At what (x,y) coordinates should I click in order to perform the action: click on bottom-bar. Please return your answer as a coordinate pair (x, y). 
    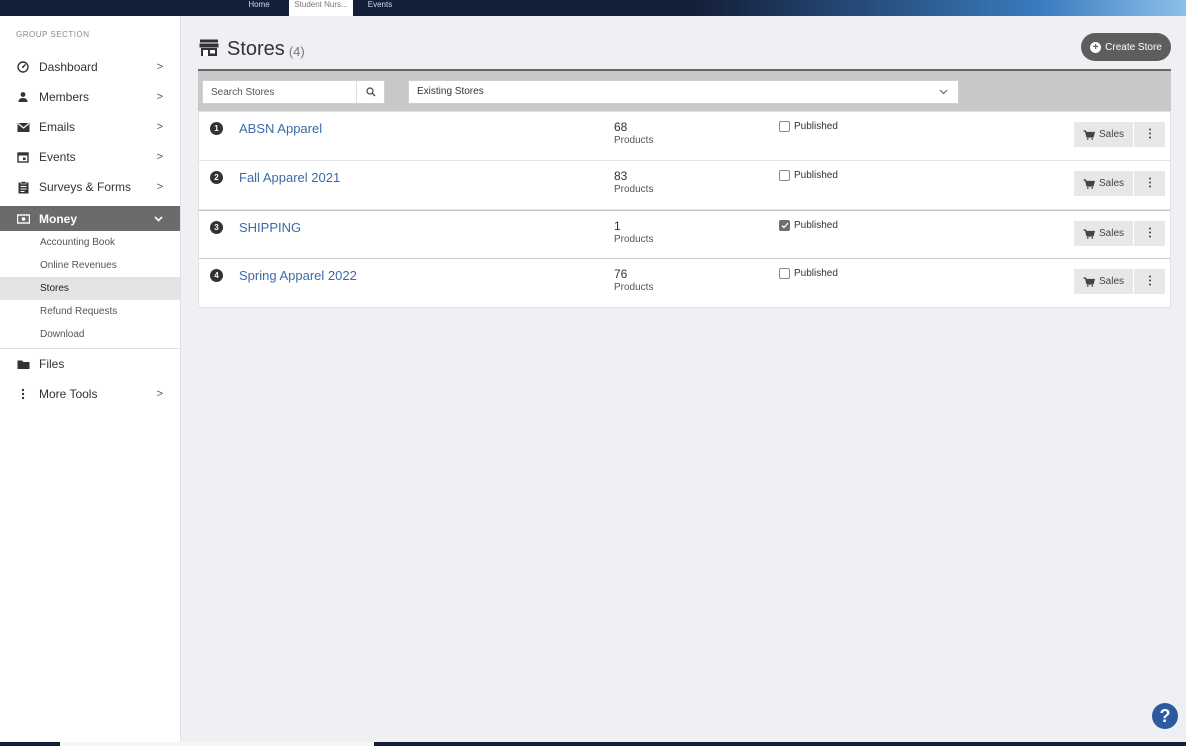
    Looking at the image, I should click on (593, 744).